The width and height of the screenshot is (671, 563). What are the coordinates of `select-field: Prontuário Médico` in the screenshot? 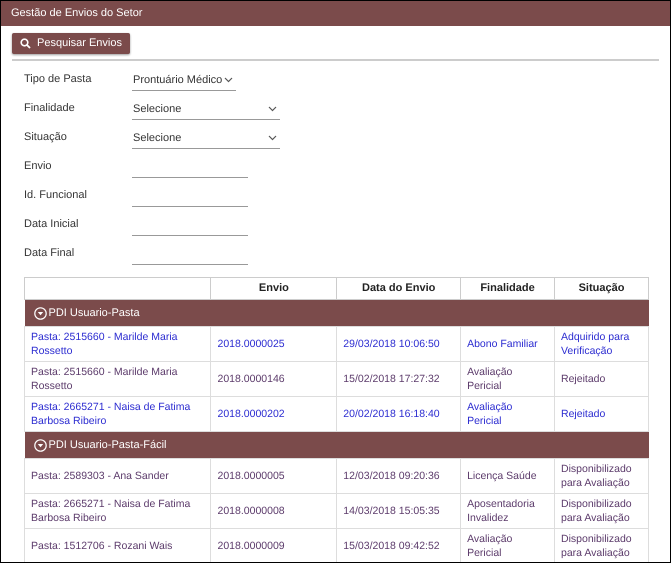 It's located at (184, 81).